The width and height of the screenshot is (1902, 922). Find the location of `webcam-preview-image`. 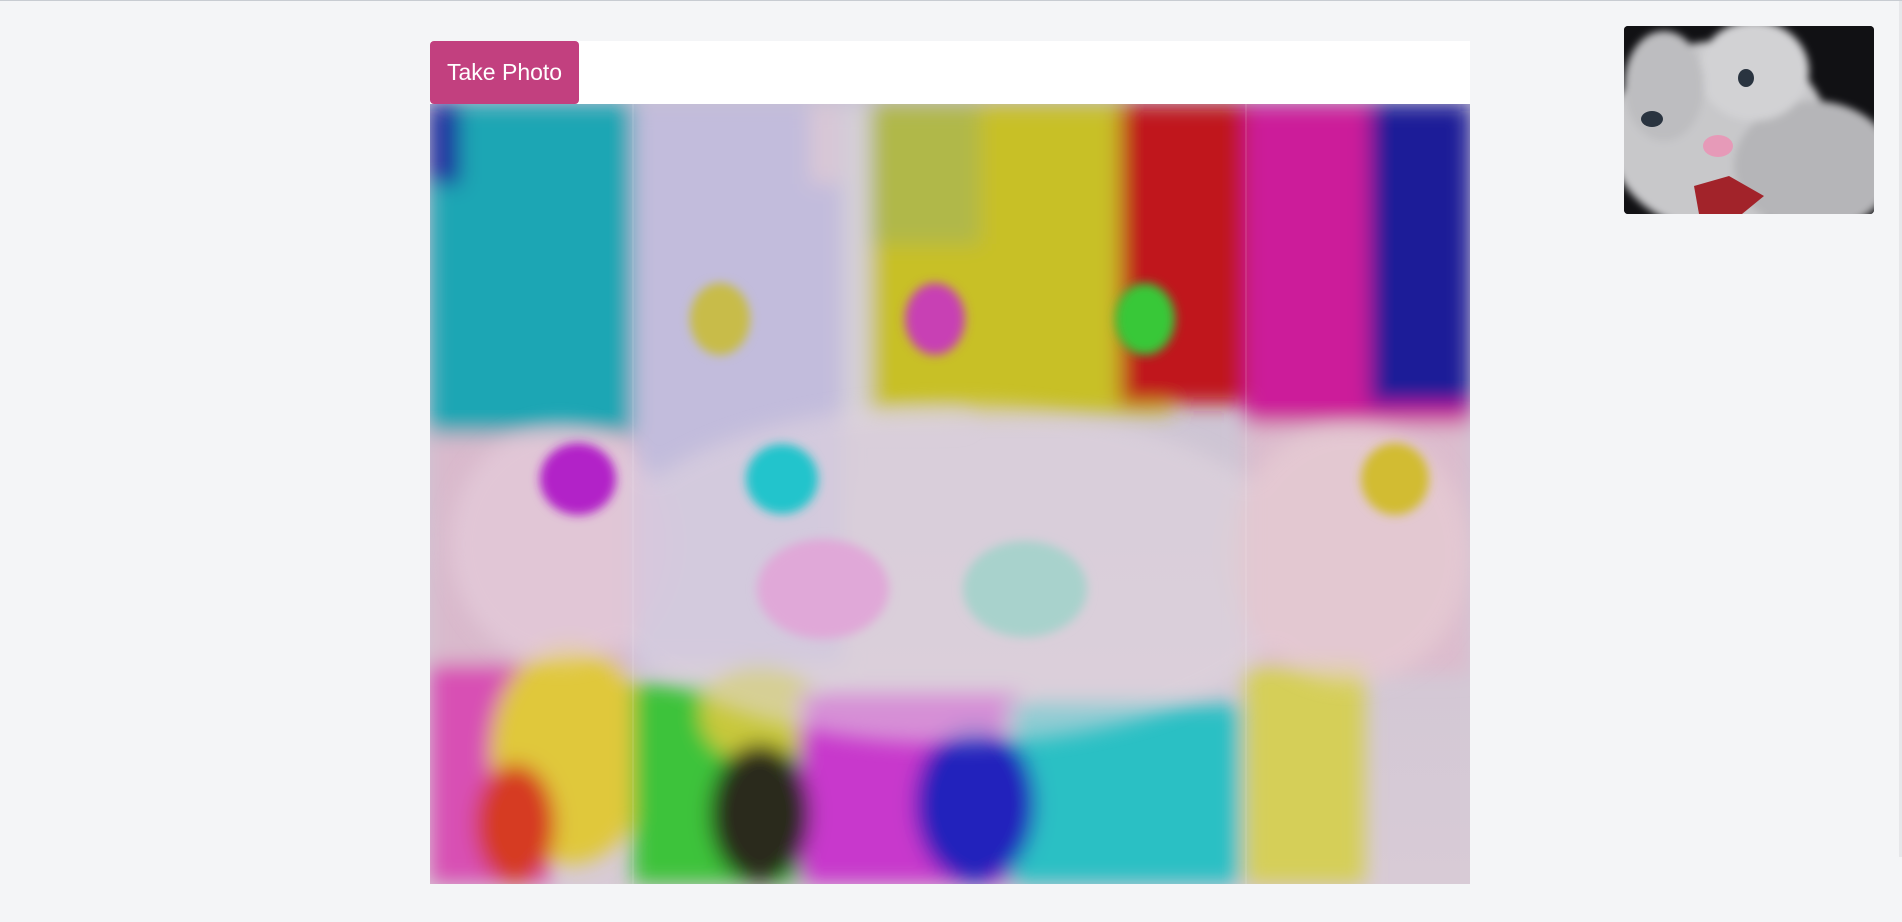

webcam-preview-image is located at coordinates (1749, 120).